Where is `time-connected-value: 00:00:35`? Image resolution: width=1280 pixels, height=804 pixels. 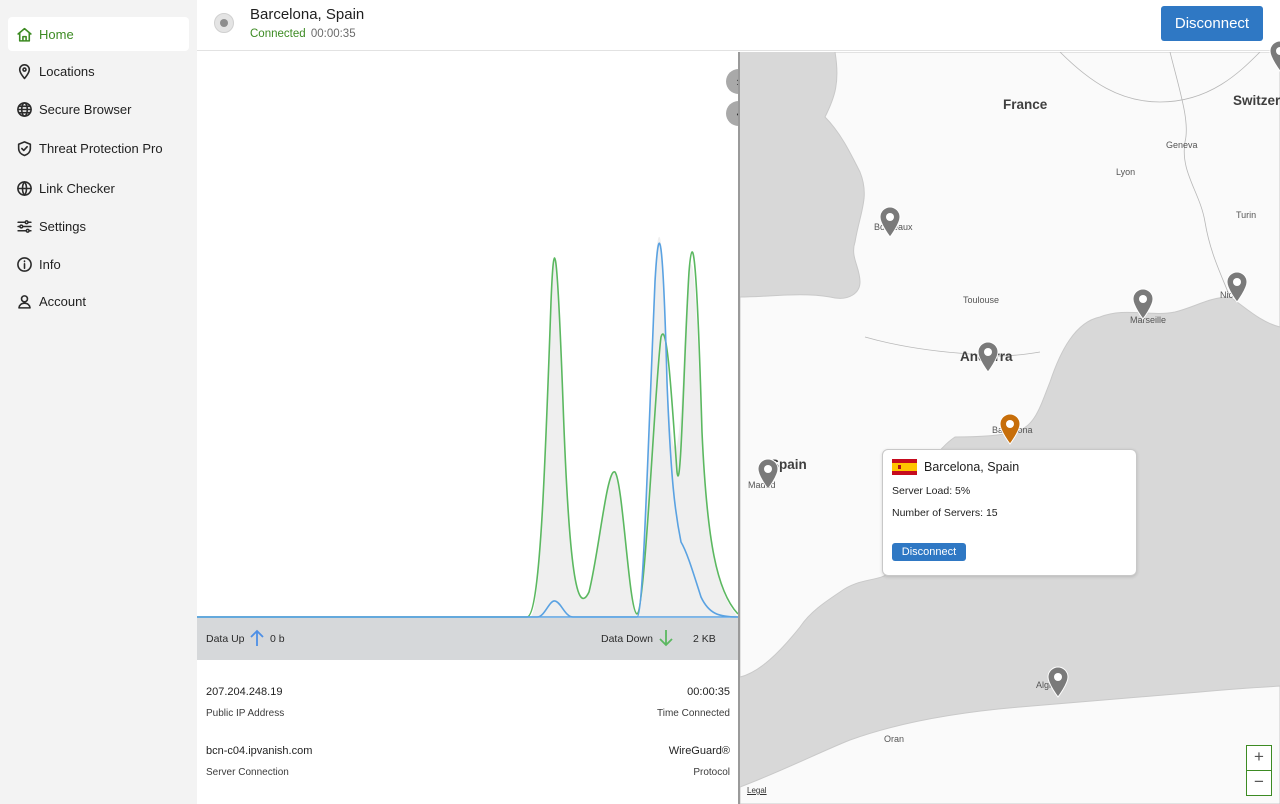 time-connected-value: 00:00:35 is located at coordinates (708, 692).